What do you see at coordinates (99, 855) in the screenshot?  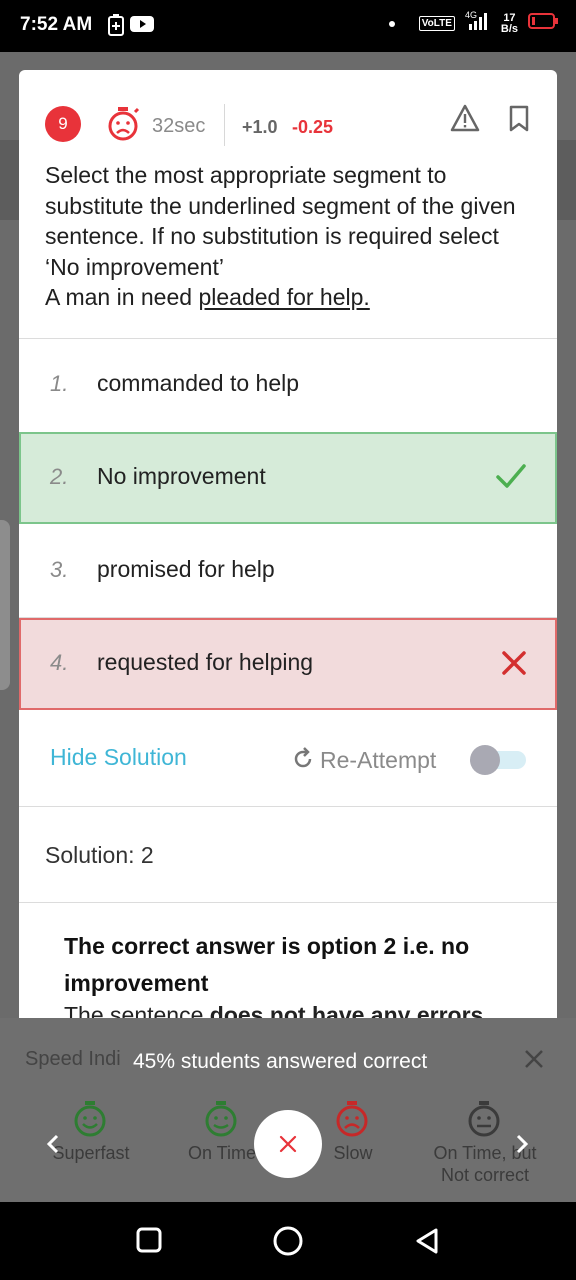 I see `solution-label: Solution: 2` at bounding box center [99, 855].